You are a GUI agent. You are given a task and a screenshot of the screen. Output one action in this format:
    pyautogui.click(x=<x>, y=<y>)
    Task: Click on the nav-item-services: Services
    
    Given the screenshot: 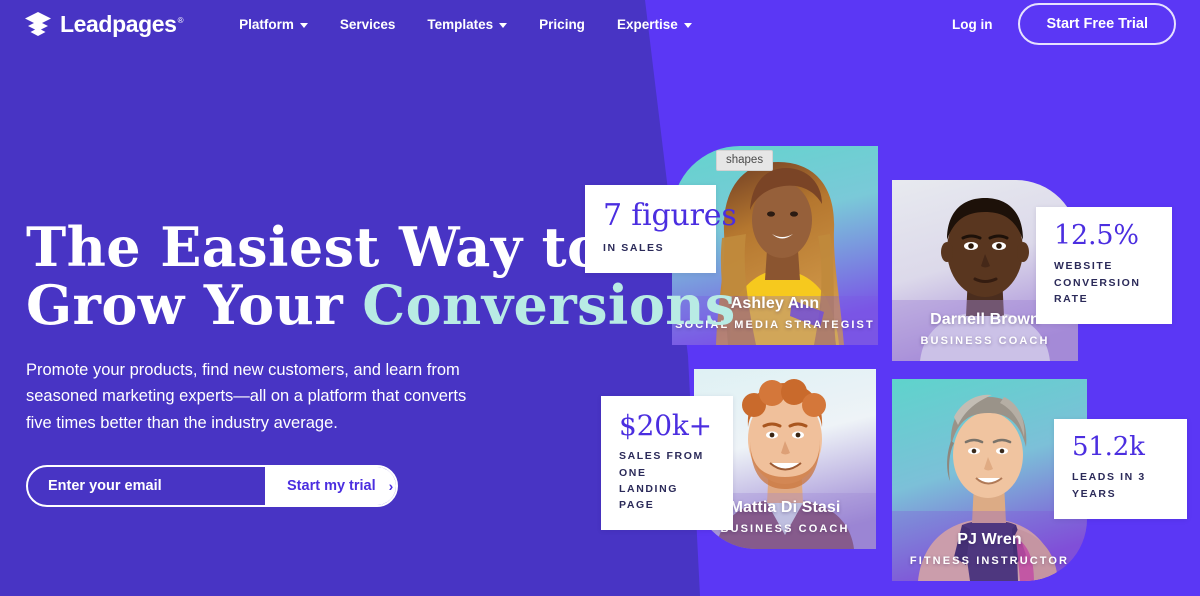 What is the action you would take?
    pyautogui.click(x=368, y=24)
    